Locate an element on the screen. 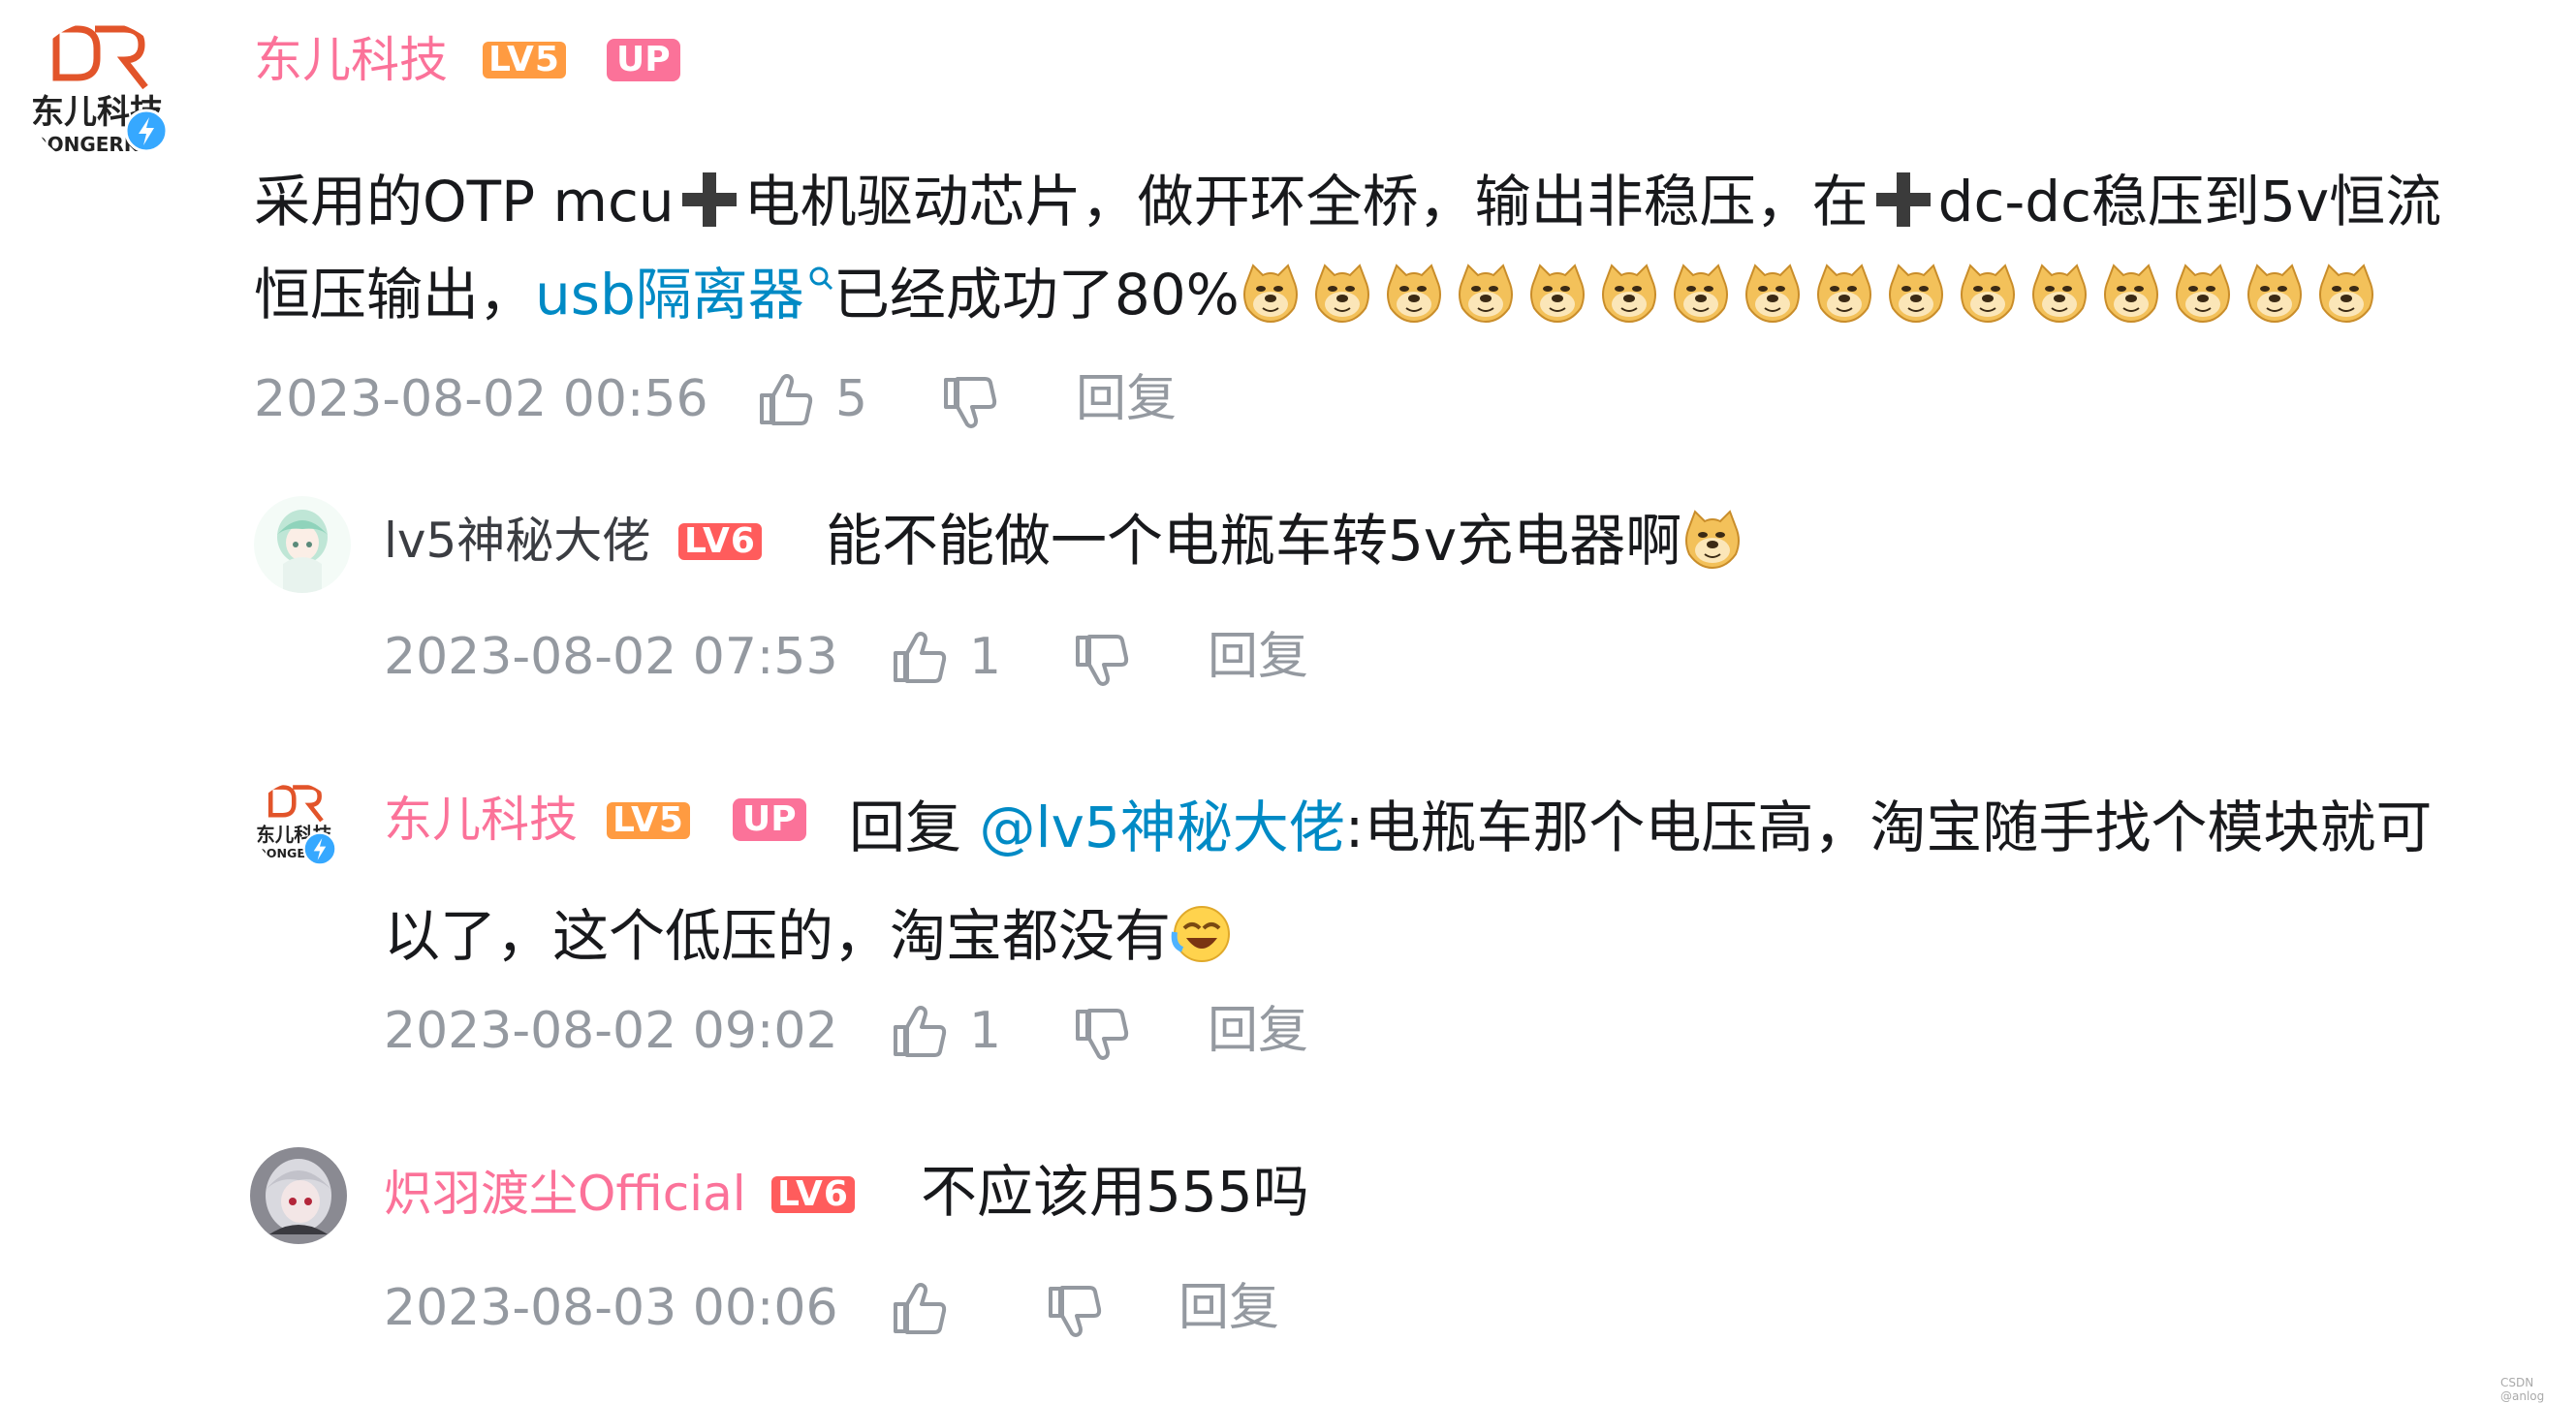 The width and height of the screenshot is (2576, 1403). content-text: 以了，这个低压的，淘宝都没有 is located at coordinates (778, 936).